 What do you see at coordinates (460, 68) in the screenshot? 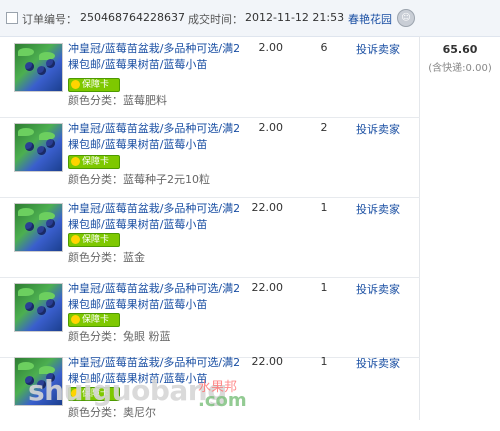
I see `shipping-fee: (含快递:0.00)` at bounding box center [460, 68].